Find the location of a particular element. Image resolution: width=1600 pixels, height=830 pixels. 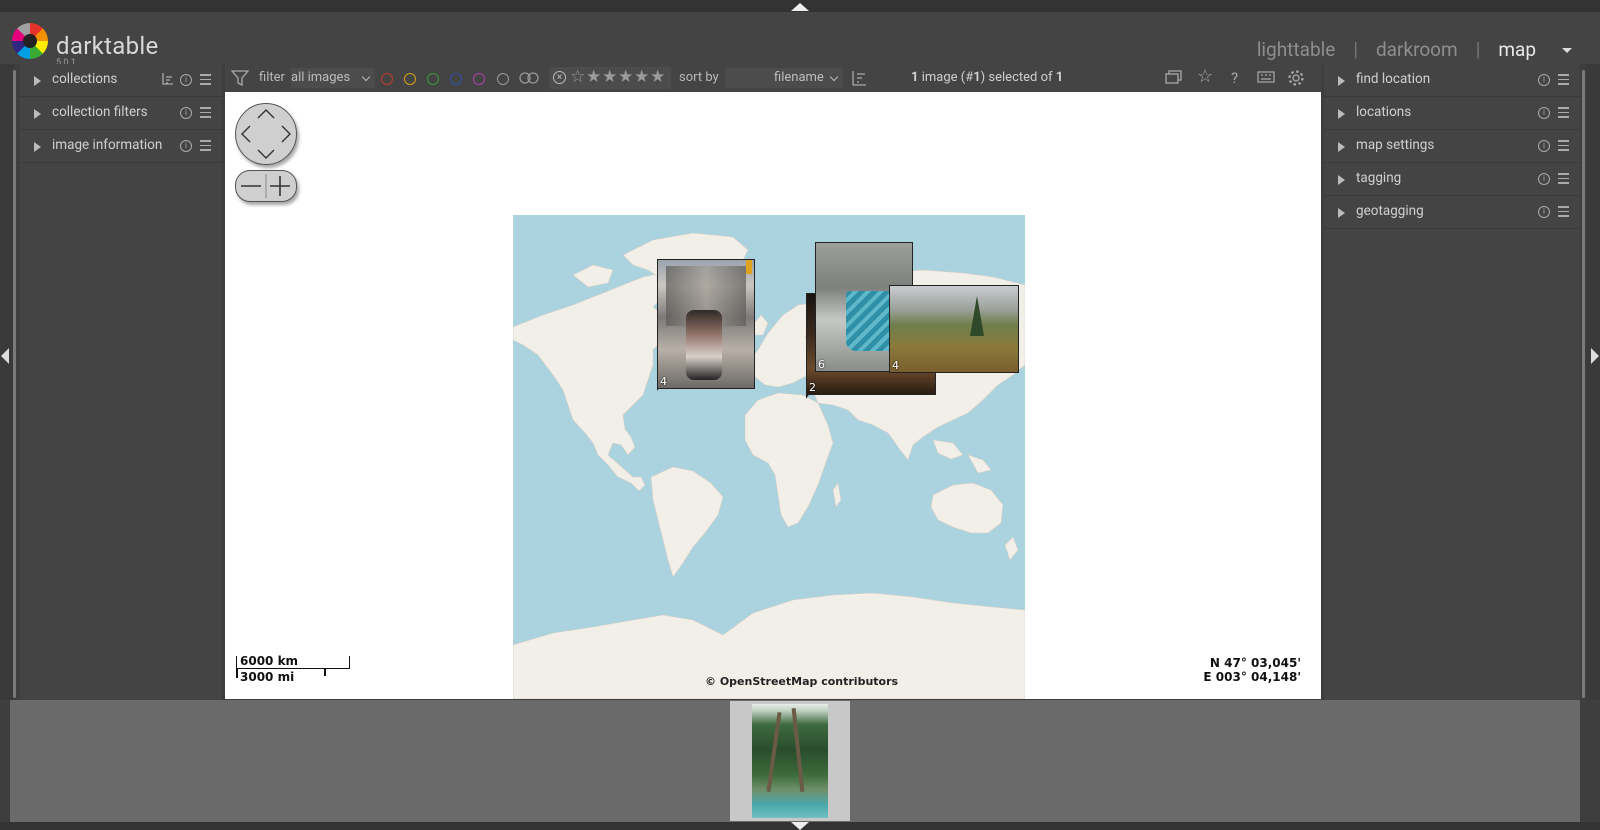

sort-order-icon is located at coordinates (859, 78).